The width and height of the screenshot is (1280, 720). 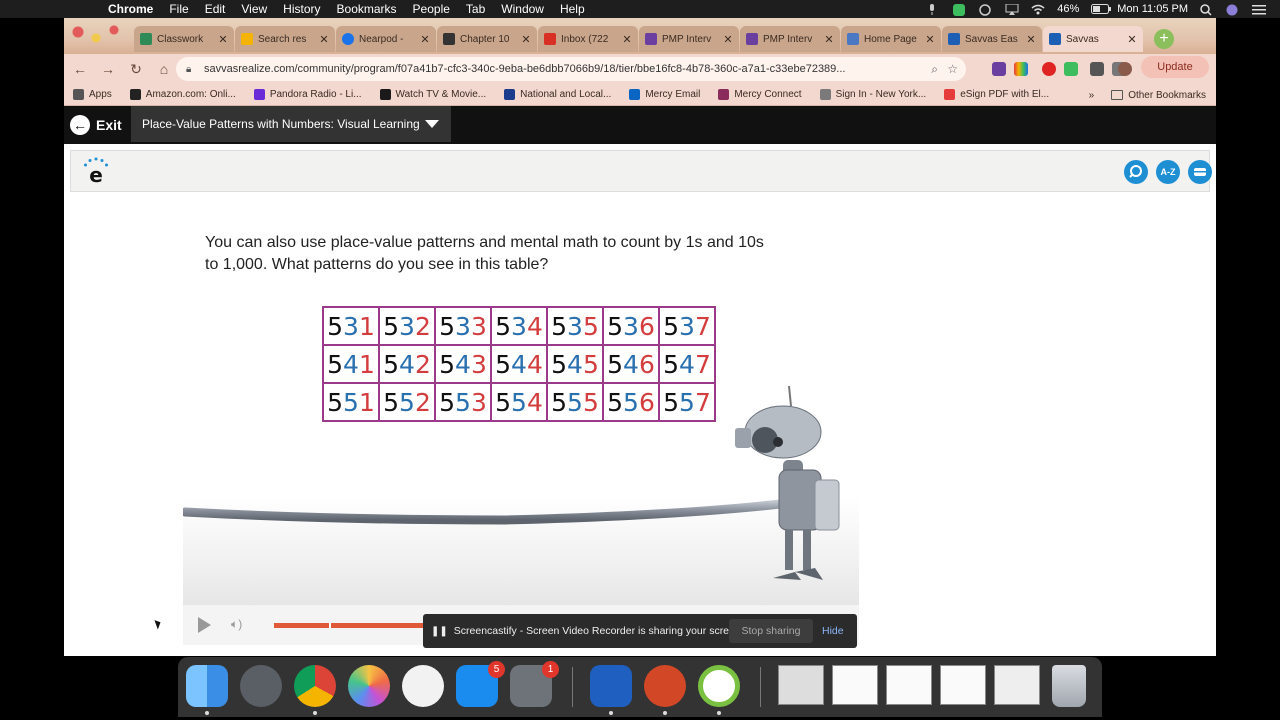 I want to click on update-button: Update, so click(x=1175, y=67).